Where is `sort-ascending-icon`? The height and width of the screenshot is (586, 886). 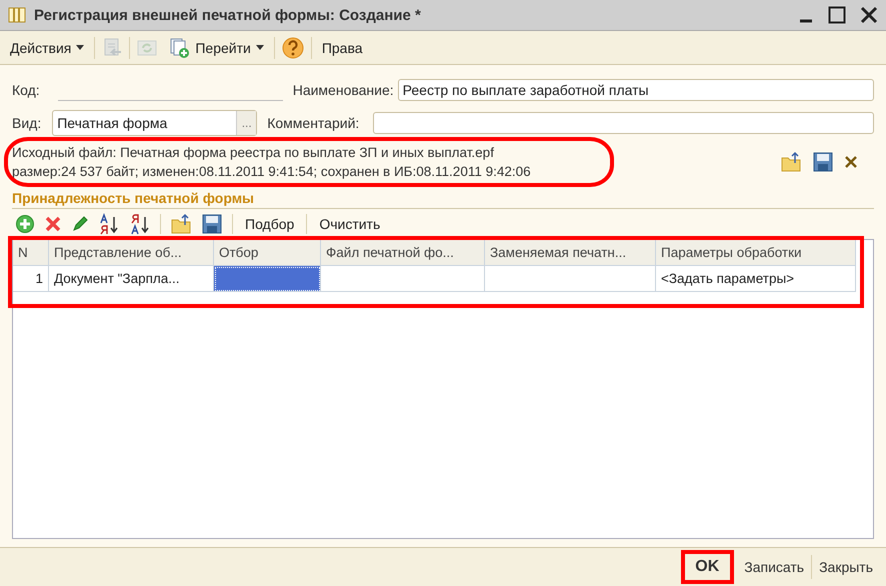
sort-ascending-icon is located at coordinates (109, 224).